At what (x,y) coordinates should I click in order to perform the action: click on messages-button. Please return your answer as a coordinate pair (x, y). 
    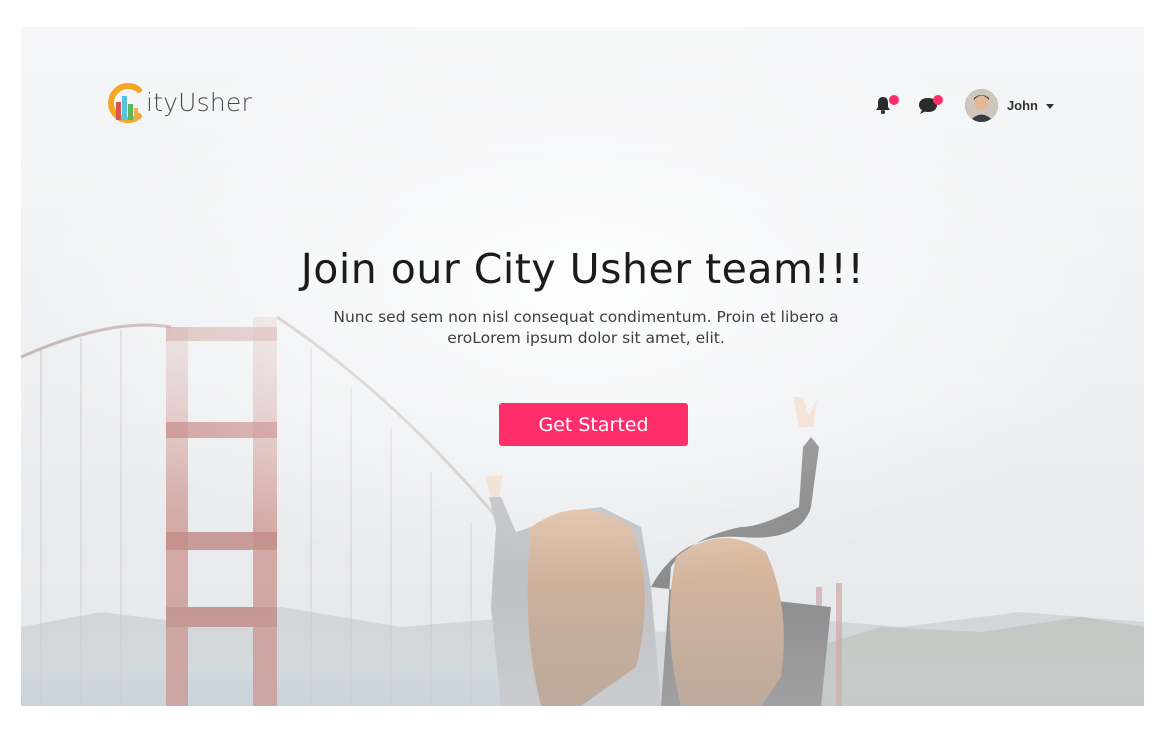
    Looking at the image, I should click on (930, 105).